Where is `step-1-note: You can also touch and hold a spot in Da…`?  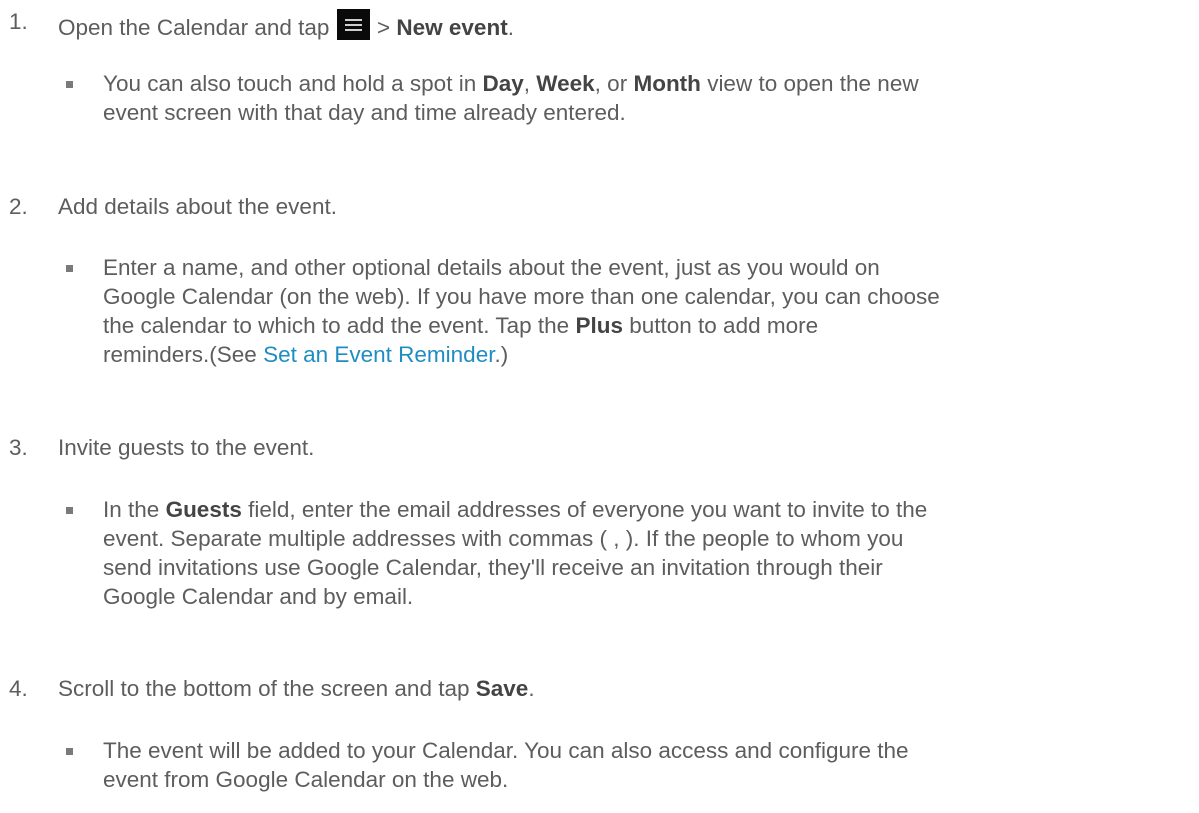 step-1-note: You can also touch and hold a spot in Da… is located at coordinates (511, 98).